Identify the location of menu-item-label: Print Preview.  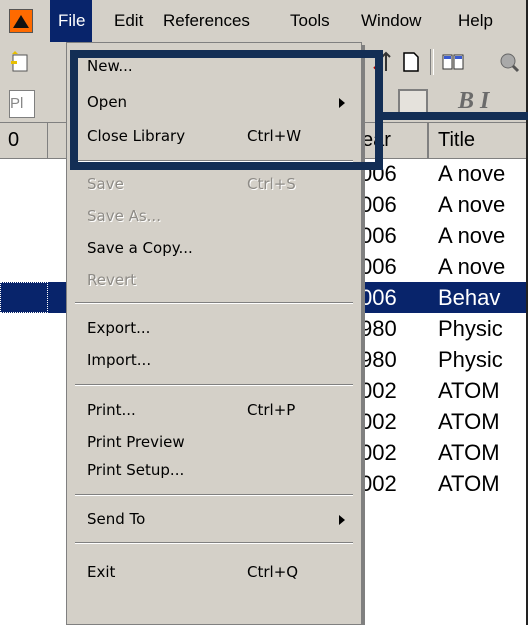
(136, 442).